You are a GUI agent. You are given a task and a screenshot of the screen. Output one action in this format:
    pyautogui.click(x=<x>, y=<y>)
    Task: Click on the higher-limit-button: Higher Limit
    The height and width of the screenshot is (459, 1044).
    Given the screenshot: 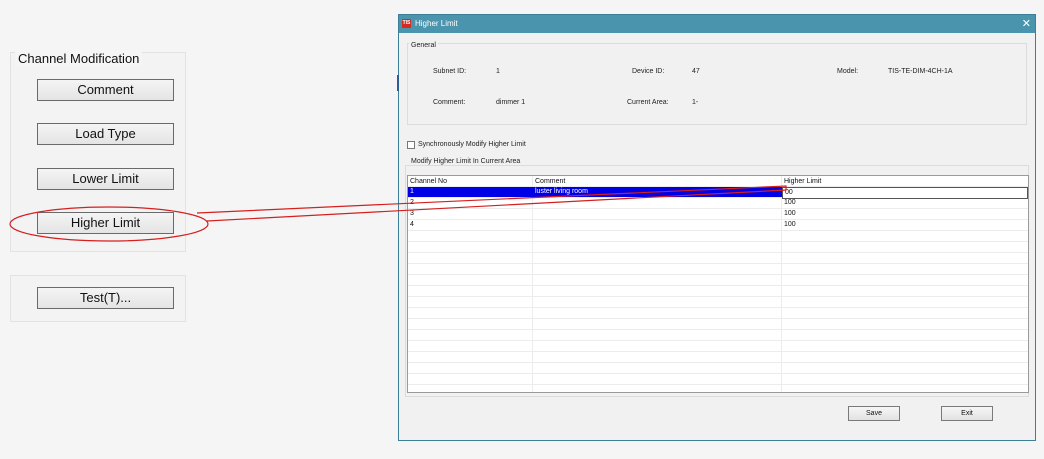 What is the action you would take?
    pyautogui.click(x=105, y=223)
    